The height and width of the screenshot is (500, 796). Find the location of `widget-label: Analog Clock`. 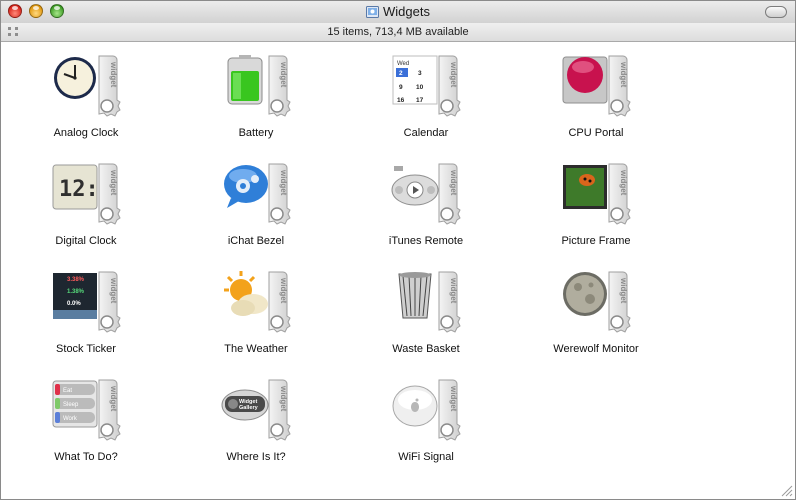

widget-label: Analog Clock is located at coordinates (86, 133).